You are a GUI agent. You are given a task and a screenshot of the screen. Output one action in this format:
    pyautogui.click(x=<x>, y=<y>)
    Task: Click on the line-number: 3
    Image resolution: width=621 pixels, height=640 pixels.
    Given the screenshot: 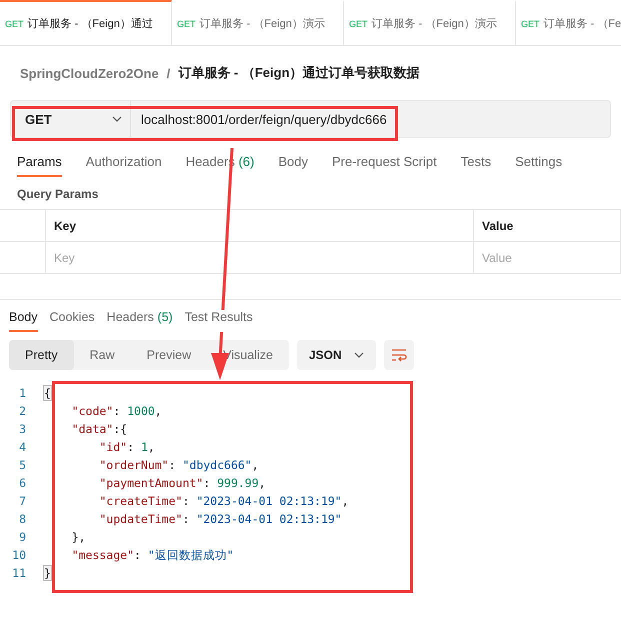 What is the action you would take?
    pyautogui.click(x=22, y=429)
    